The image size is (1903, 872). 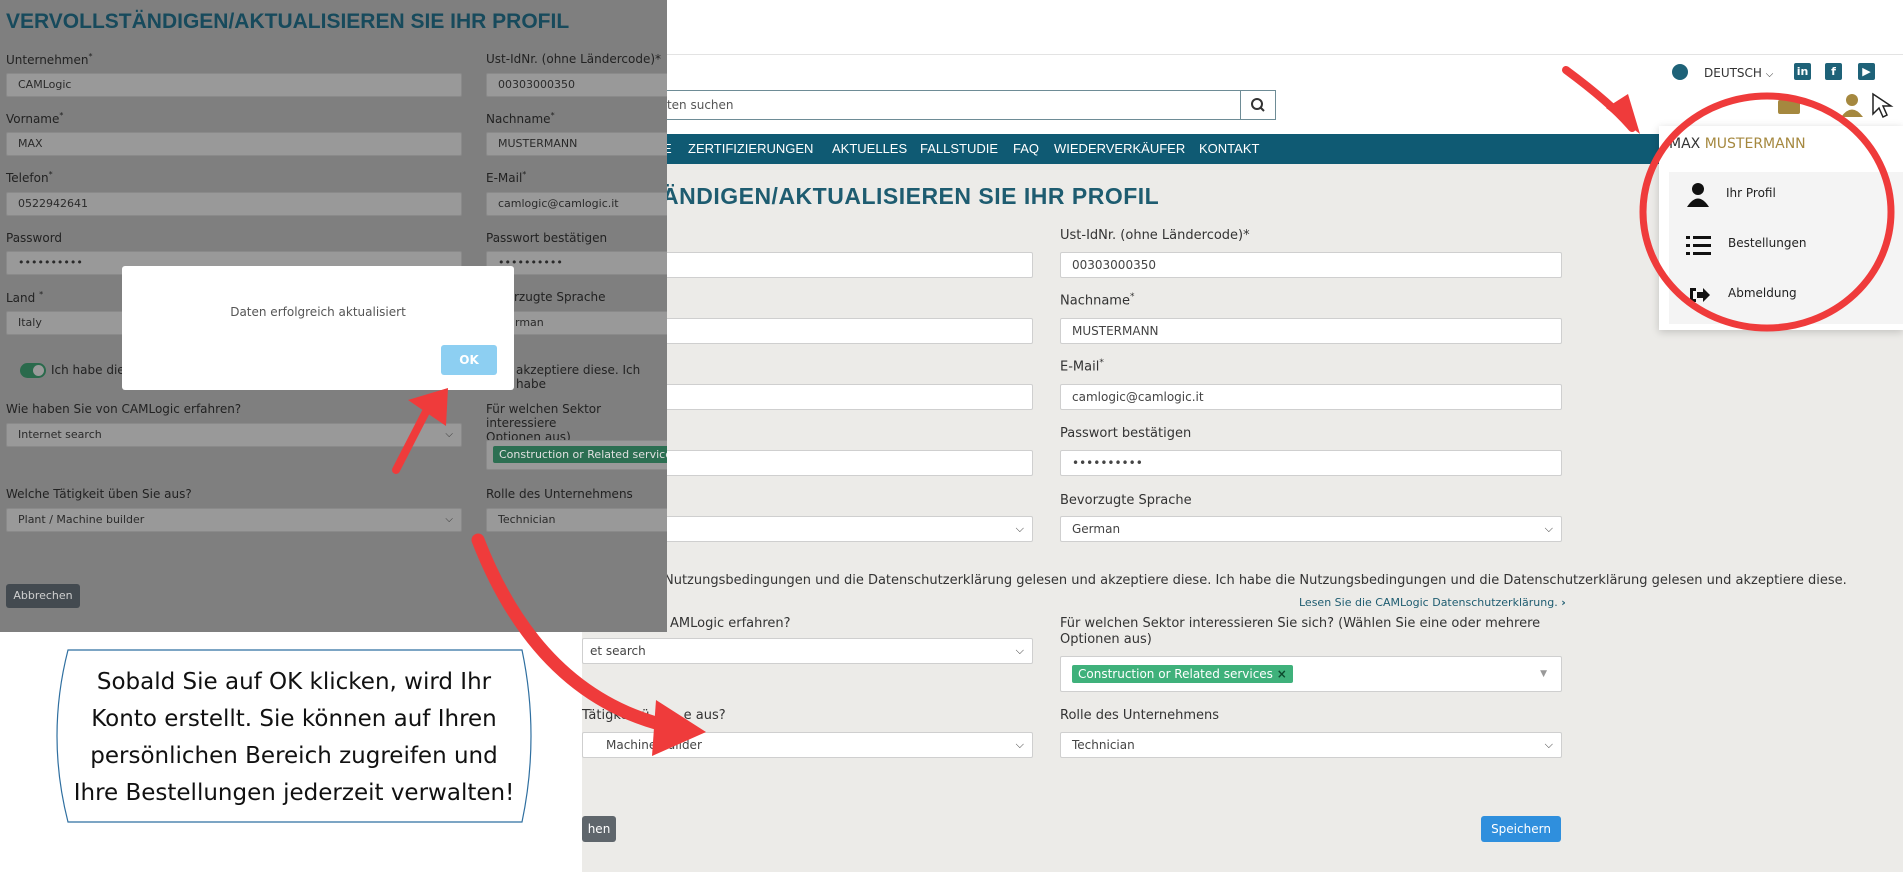 What do you see at coordinates (294, 793) in the screenshot?
I see `bubble-line: Ihre Bestellungen jederzeit verwalten!` at bounding box center [294, 793].